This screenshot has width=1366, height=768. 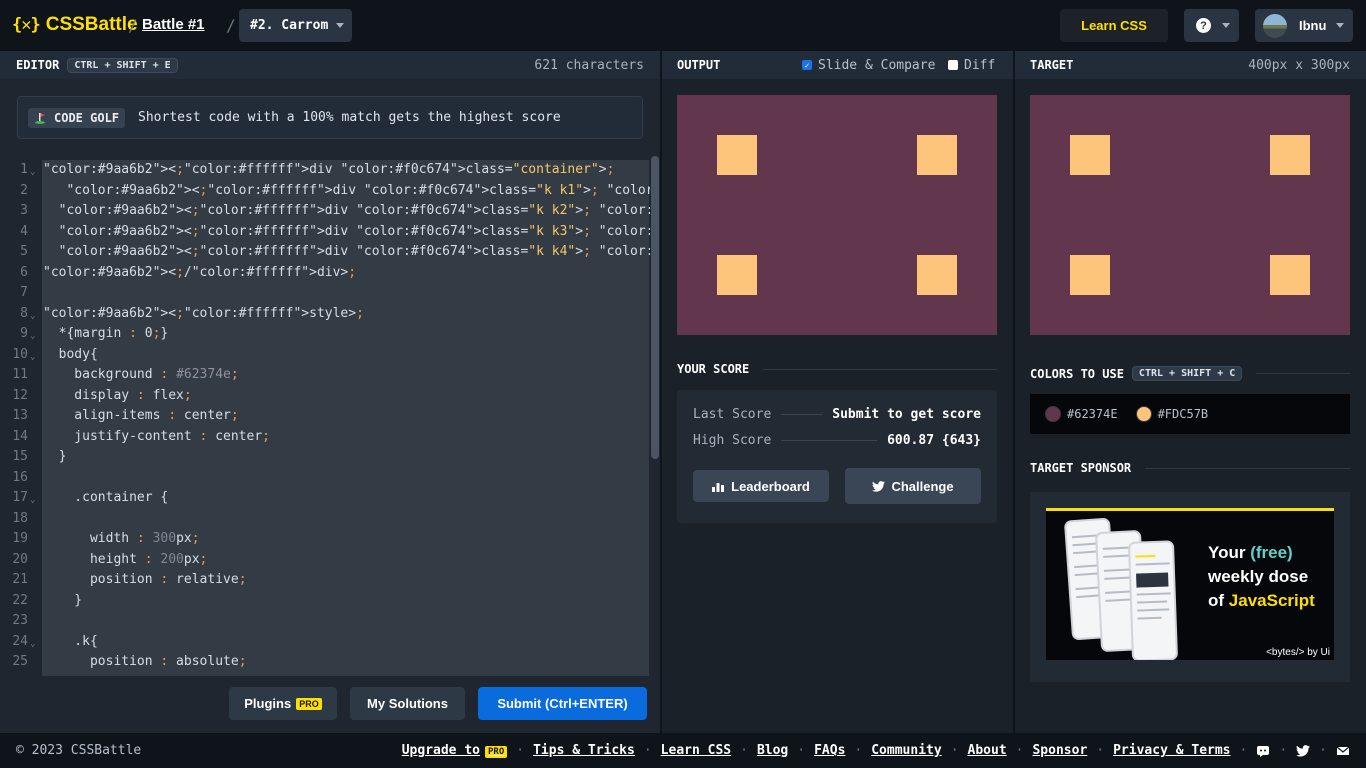 I want to click on code-line: 20 height : 200px;, so click(x=325, y=560).